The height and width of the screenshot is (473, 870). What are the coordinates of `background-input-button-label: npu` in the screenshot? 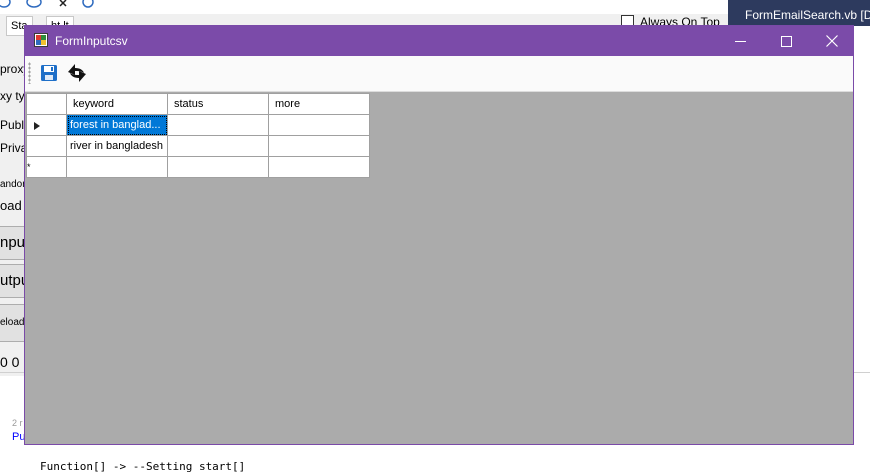 It's located at (13, 242).